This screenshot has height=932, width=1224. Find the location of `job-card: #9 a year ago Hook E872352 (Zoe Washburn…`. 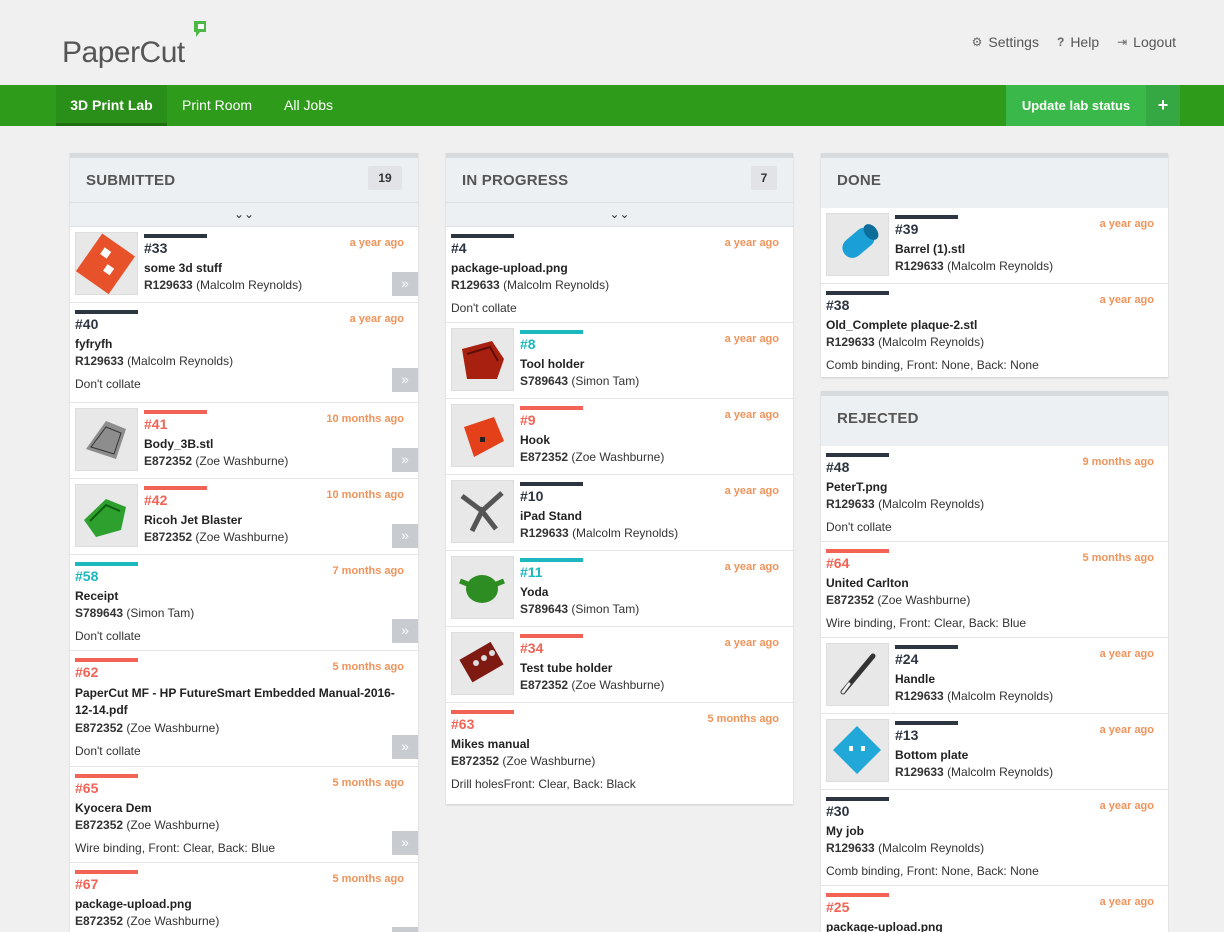

job-card: #9 a year ago Hook E872352 (Zoe Washburn… is located at coordinates (619, 437).